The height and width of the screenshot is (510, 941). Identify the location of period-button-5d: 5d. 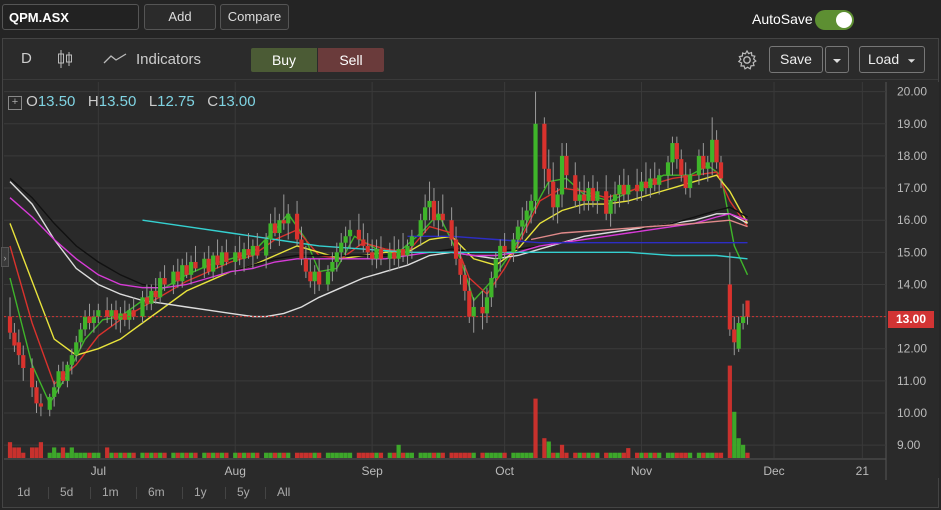
(66, 492).